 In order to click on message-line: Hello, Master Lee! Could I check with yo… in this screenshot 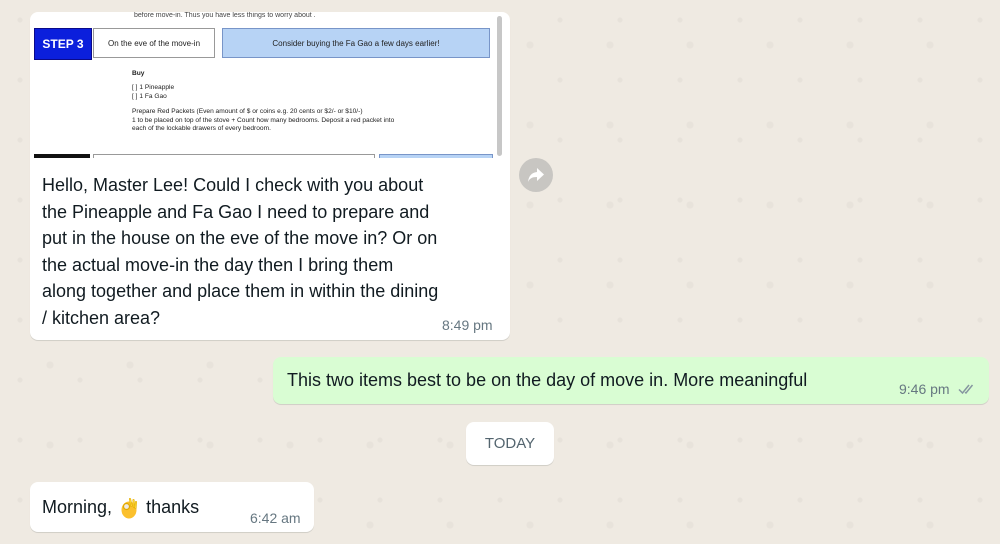, I will do `click(233, 185)`.